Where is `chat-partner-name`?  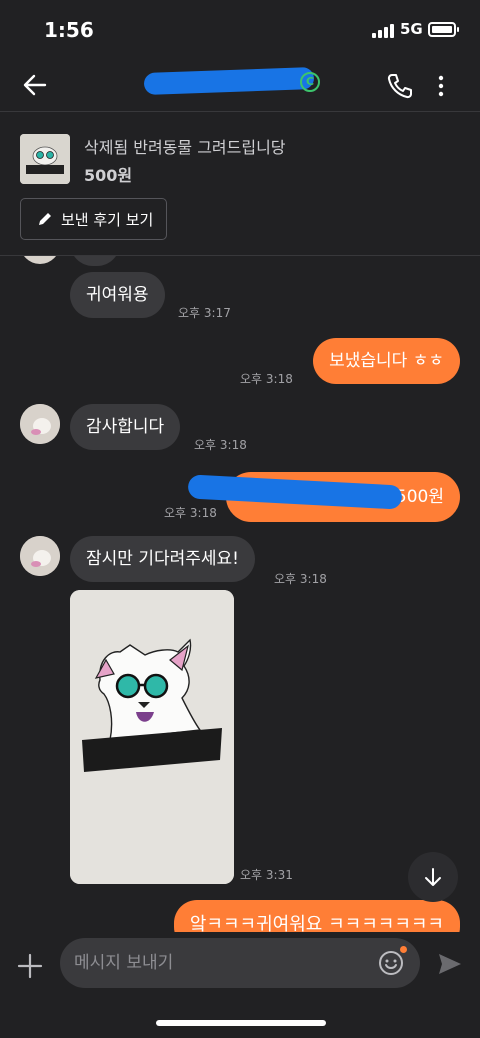
chat-partner-name is located at coordinates (230, 84).